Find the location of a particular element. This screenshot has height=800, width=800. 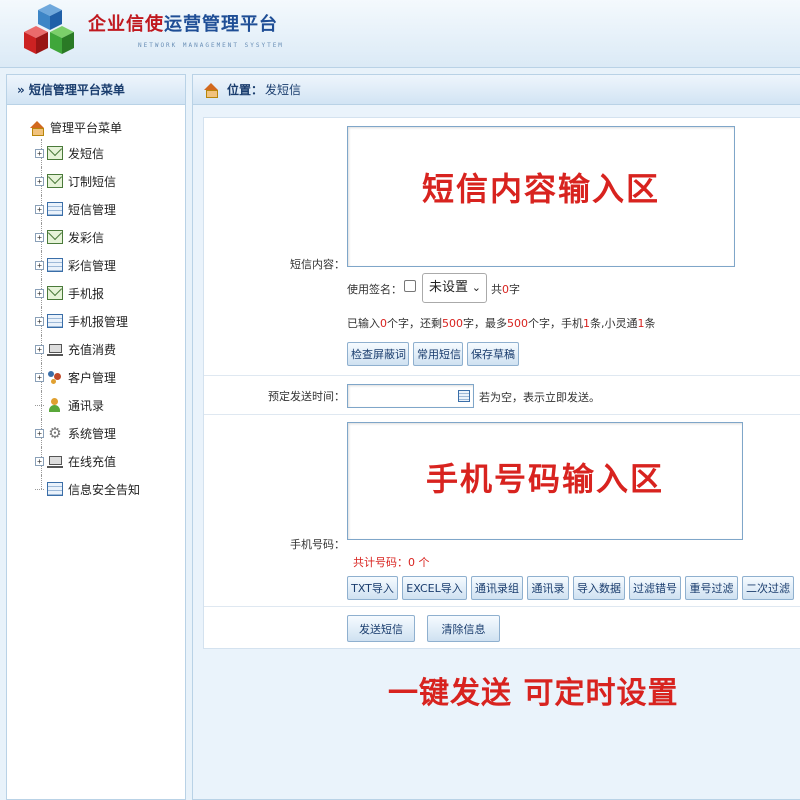

sidebar-item: + 短信管理 is located at coordinates (107, 209).